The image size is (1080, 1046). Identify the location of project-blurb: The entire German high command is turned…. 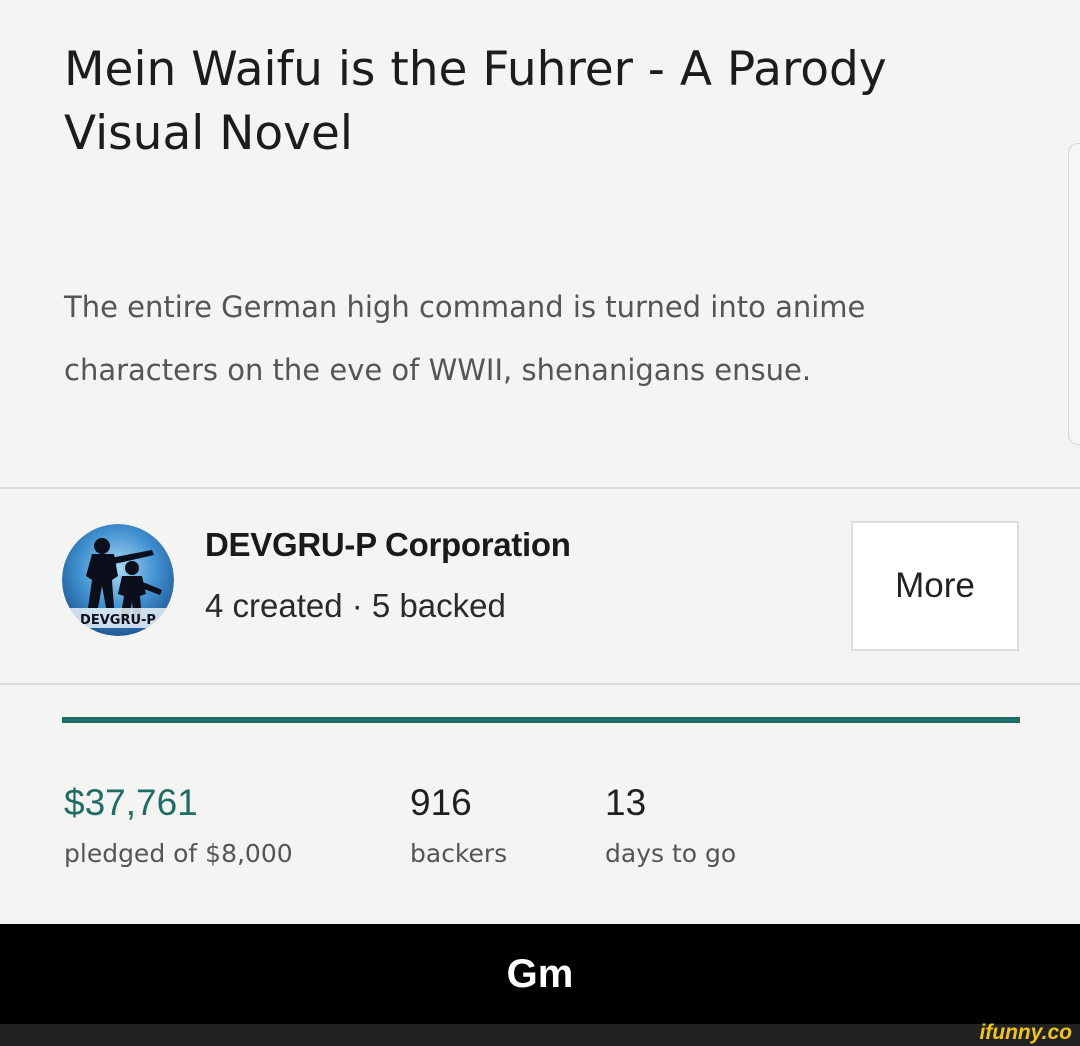
(465, 338).